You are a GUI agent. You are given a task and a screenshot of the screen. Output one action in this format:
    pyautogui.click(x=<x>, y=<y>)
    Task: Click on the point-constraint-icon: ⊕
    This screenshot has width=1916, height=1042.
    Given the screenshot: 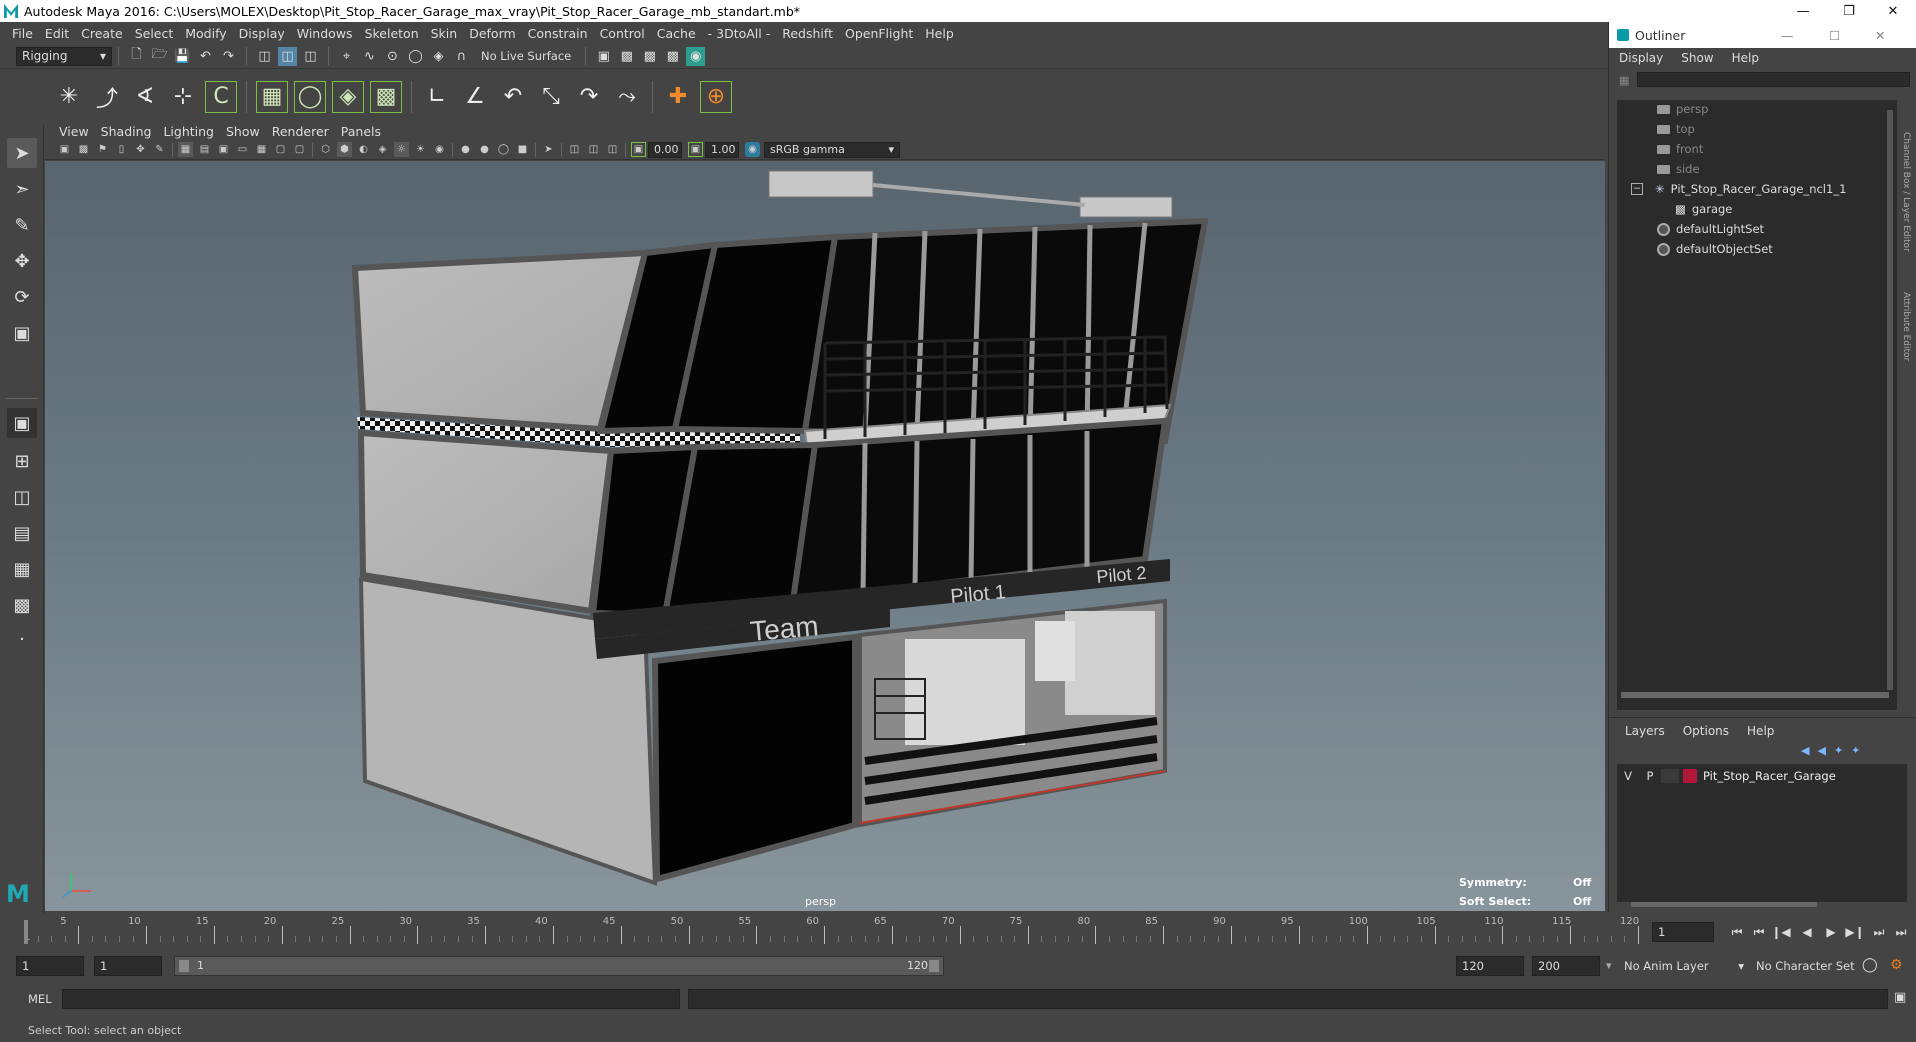 What is the action you would take?
    pyautogui.click(x=716, y=96)
    